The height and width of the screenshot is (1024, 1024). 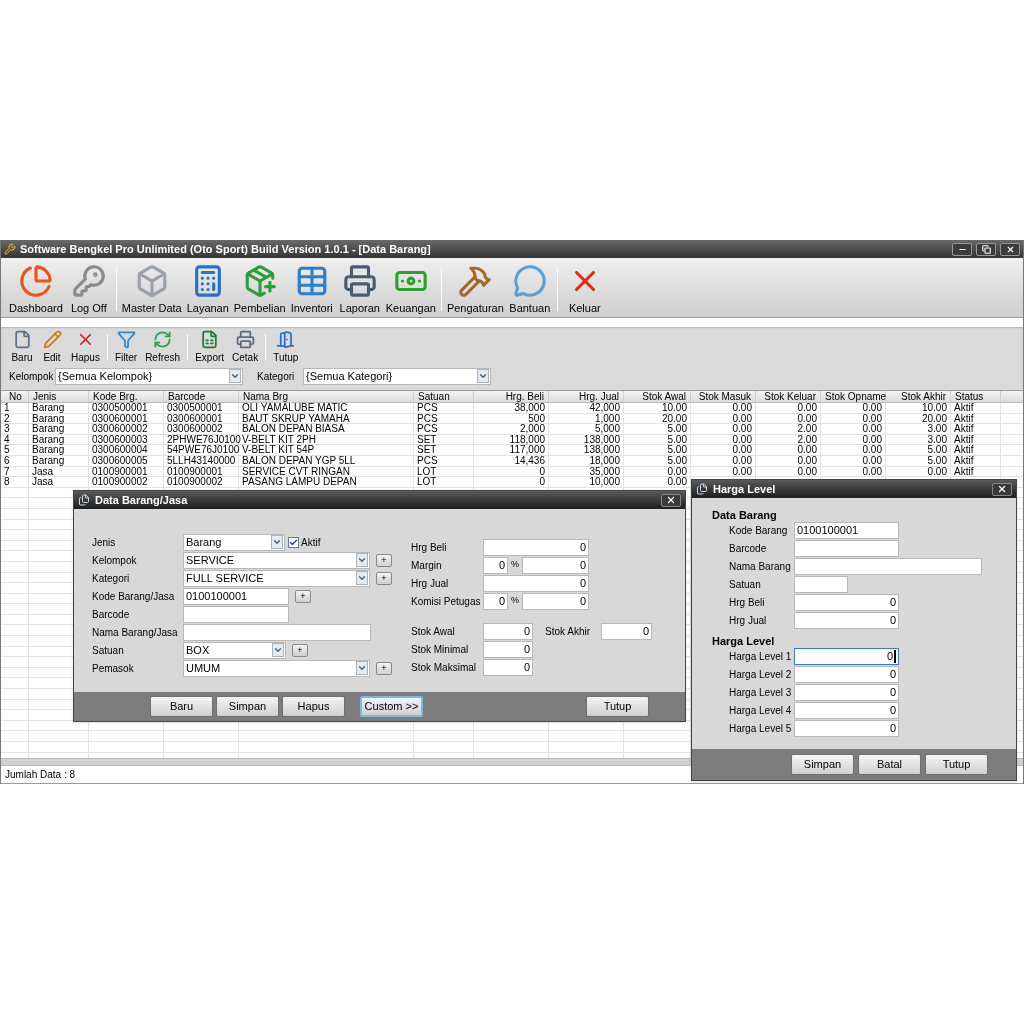 I want to click on speech-bubble-icon, so click(x=529, y=281).